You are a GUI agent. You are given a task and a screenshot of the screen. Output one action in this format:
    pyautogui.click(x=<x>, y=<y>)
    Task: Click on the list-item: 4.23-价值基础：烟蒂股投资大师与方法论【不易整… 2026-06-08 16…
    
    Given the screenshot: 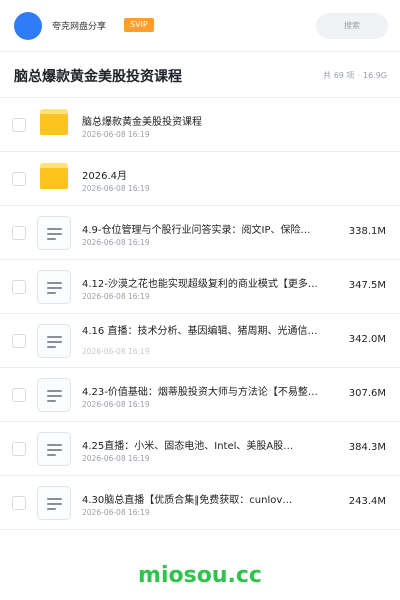 What is the action you would take?
    pyautogui.click(x=200, y=395)
    